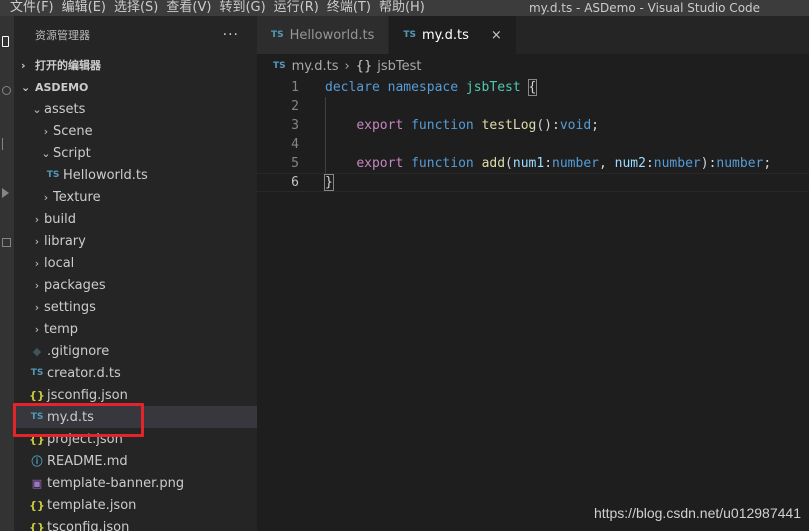 The image size is (809, 531). What do you see at coordinates (84, 373) in the screenshot?
I see `tree-label: creator.d.ts` at bounding box center [84, 373].